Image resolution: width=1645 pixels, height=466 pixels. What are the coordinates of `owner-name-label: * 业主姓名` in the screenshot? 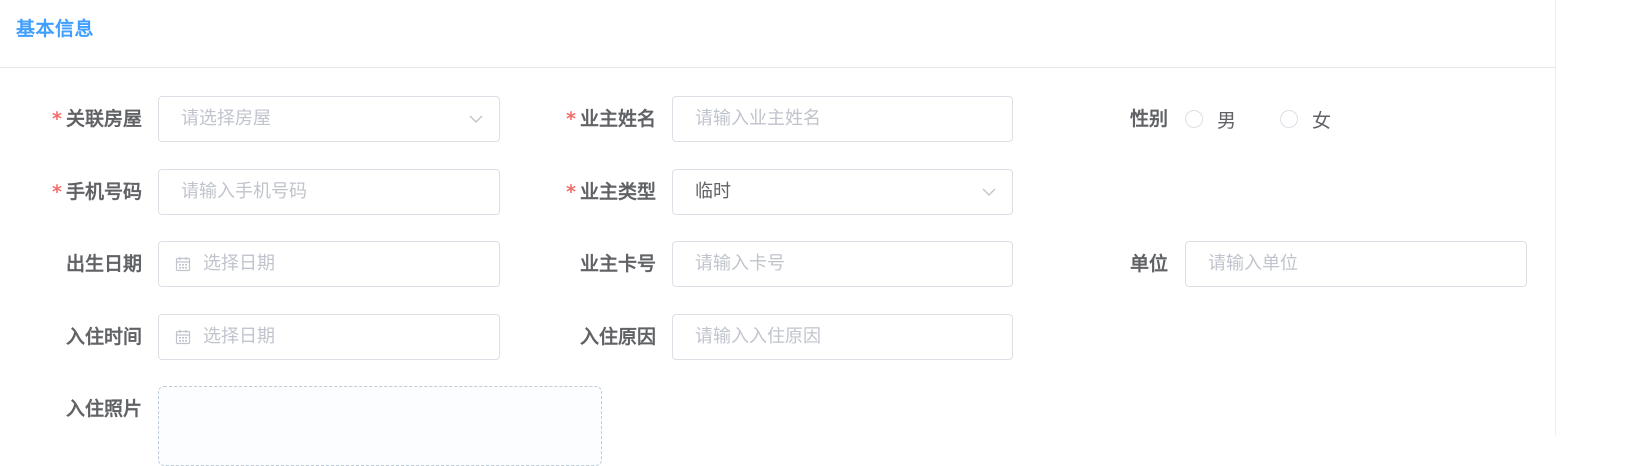 It's located at (611, 119).